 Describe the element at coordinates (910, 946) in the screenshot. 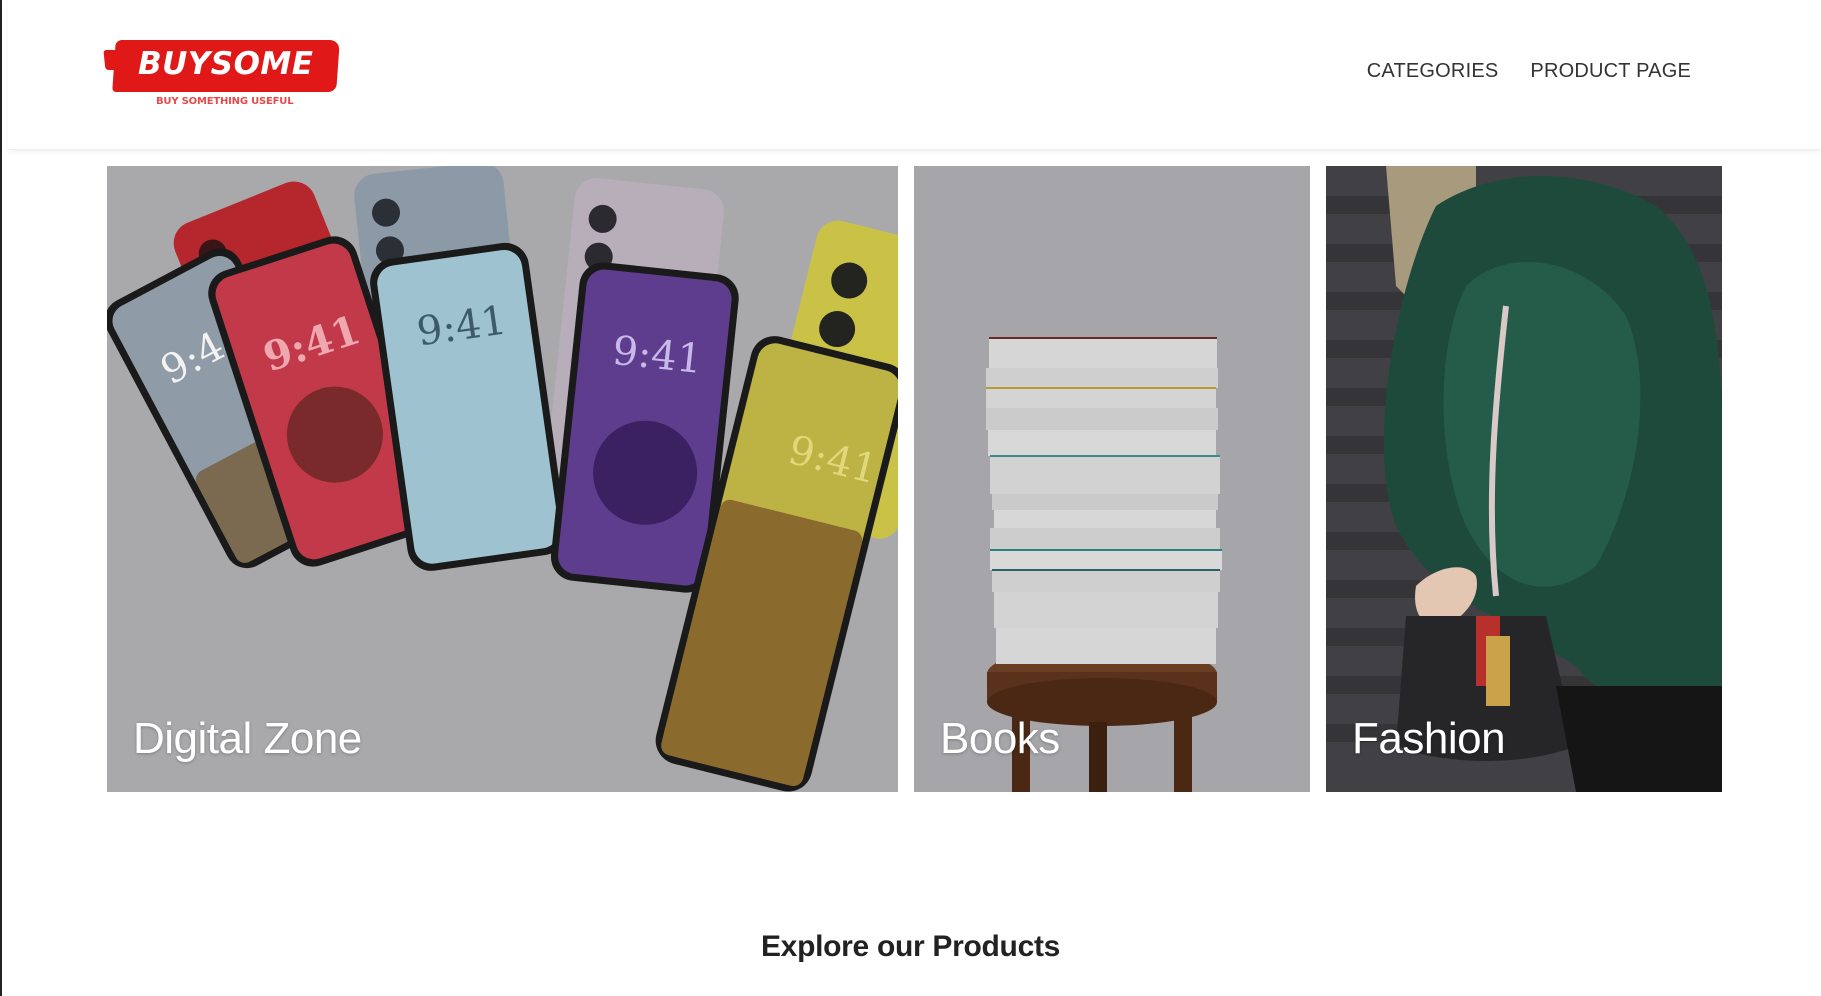

I see `explore-products-heading: Explore our Products` at that location.